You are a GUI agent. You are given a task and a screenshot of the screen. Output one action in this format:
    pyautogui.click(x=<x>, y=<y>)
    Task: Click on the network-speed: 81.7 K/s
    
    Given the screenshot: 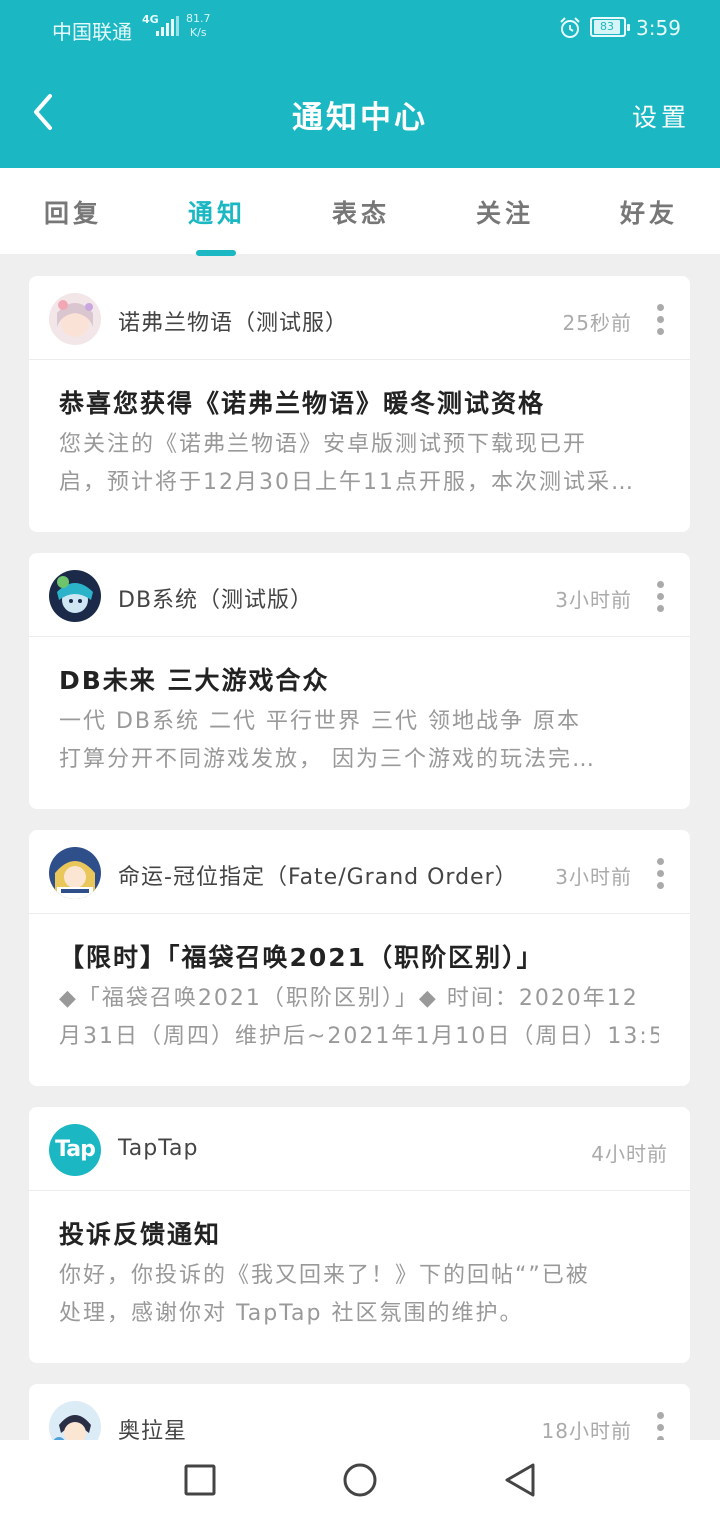 What is the action you would take?
    pyautogui.click(x=198, y=26)
    